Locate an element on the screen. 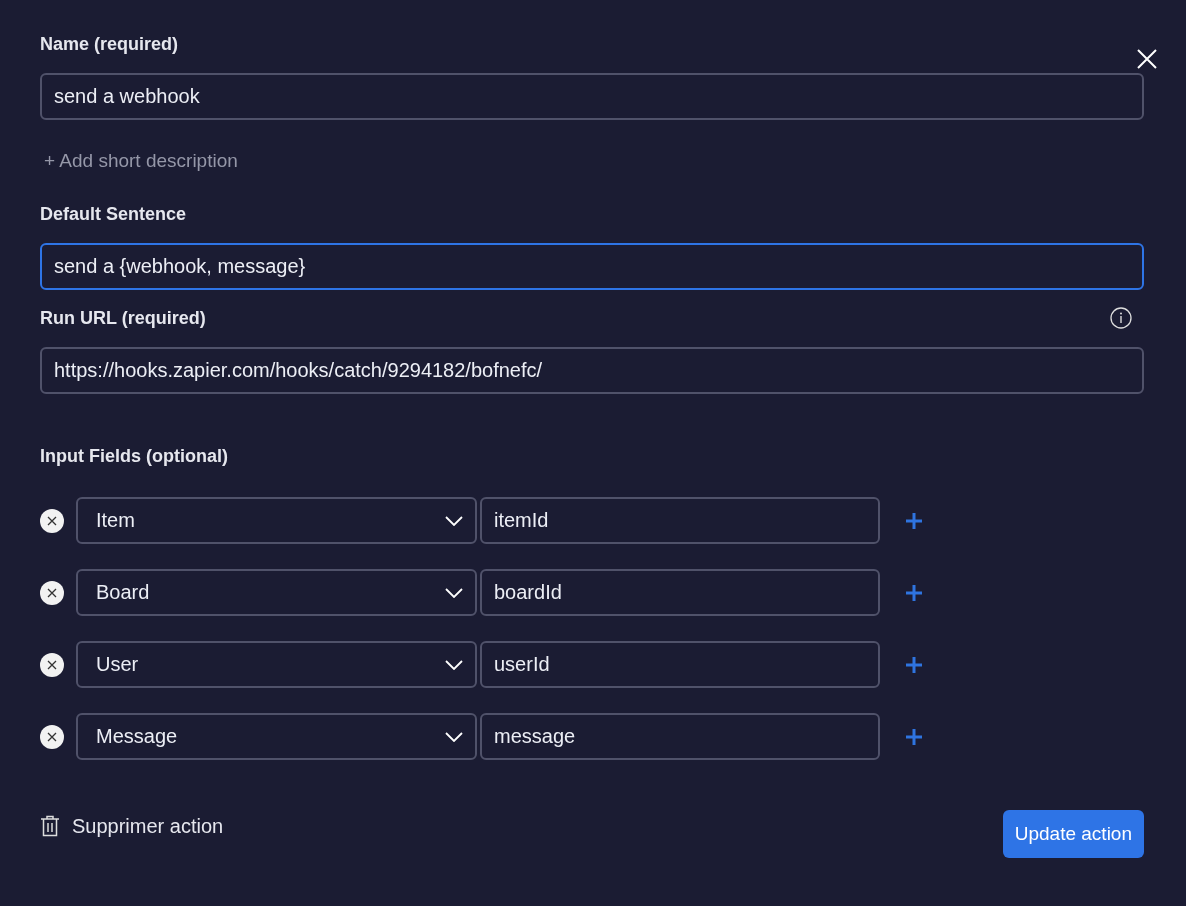 Image resolution: width=1186 pixels, height=906 pixels. field-label: Default Sentence is located at coordinates (113, 214).